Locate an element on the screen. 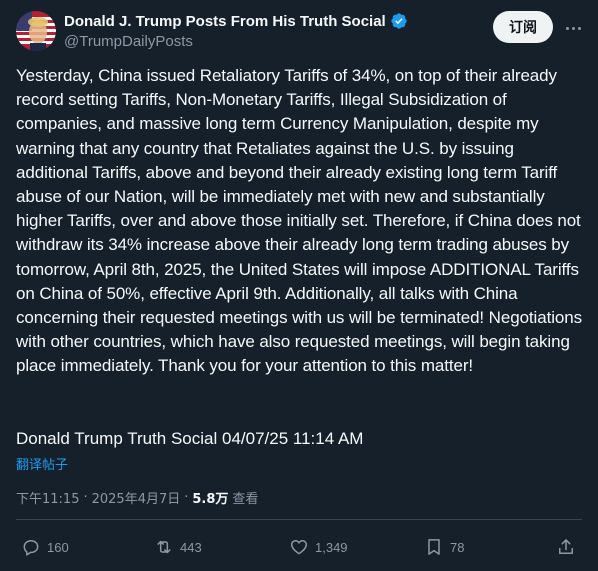 The image size is (598, 571). author-handle: @TrumpDailyPosts is located at coordinates (128, 41).